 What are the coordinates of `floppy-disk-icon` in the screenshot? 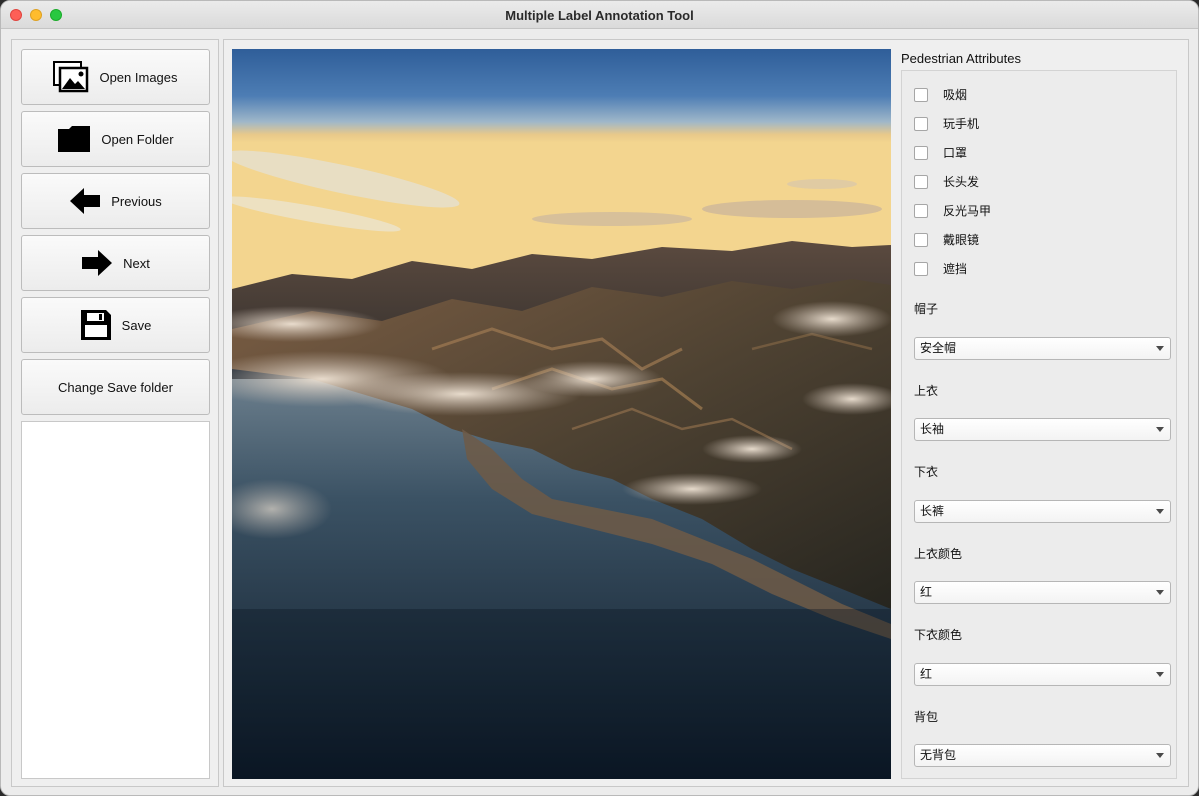 It's located at (96, 325).